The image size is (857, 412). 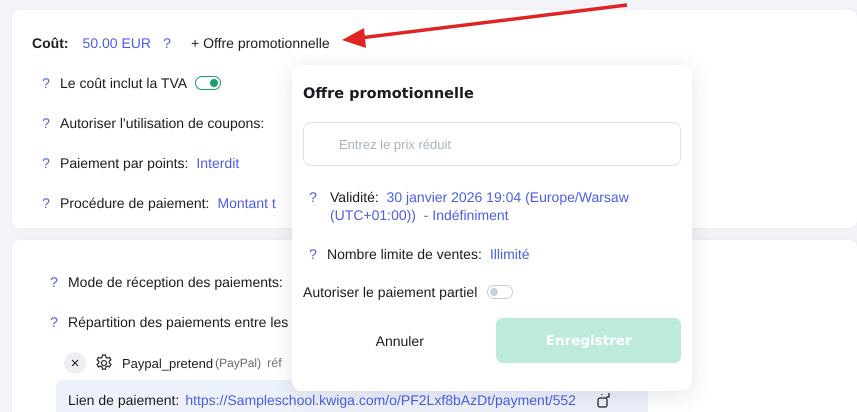 I want to click on sales-limit-value: Illimité, so click(x=510, y=254).